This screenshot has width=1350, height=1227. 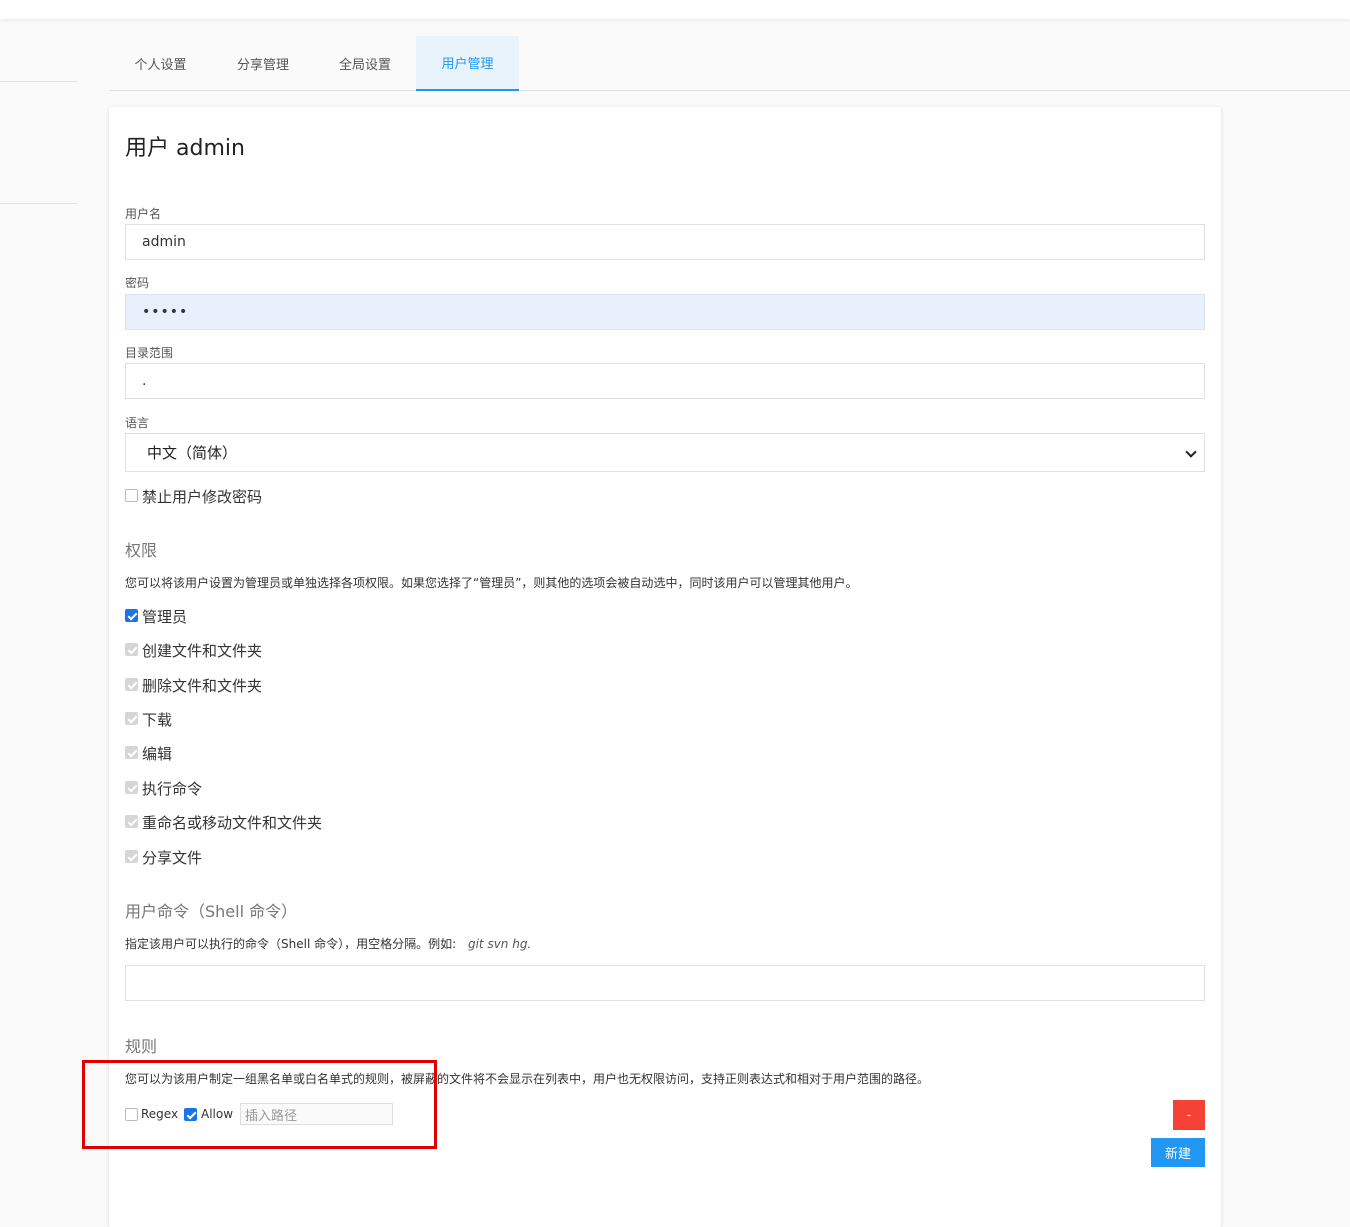 What do you see at coordinates (131, 752) in the screenshot?
I see `permission-edit-checkbox` at bounding box center [131, 752].